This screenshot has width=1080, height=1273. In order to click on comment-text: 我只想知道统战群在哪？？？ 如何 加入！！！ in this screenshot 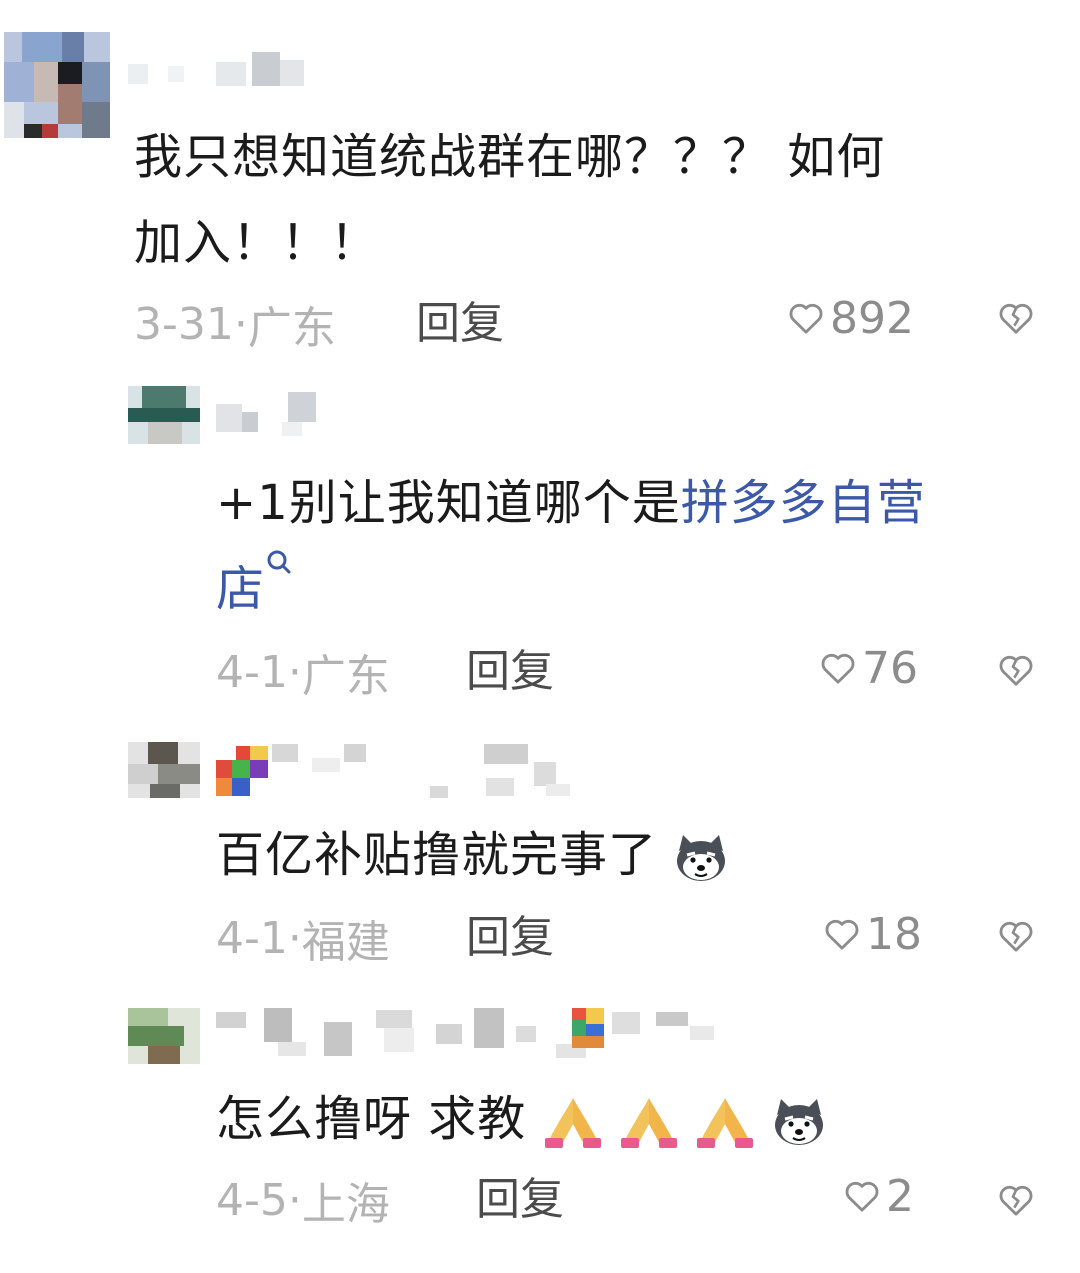, I will do `click(510, 200)`.